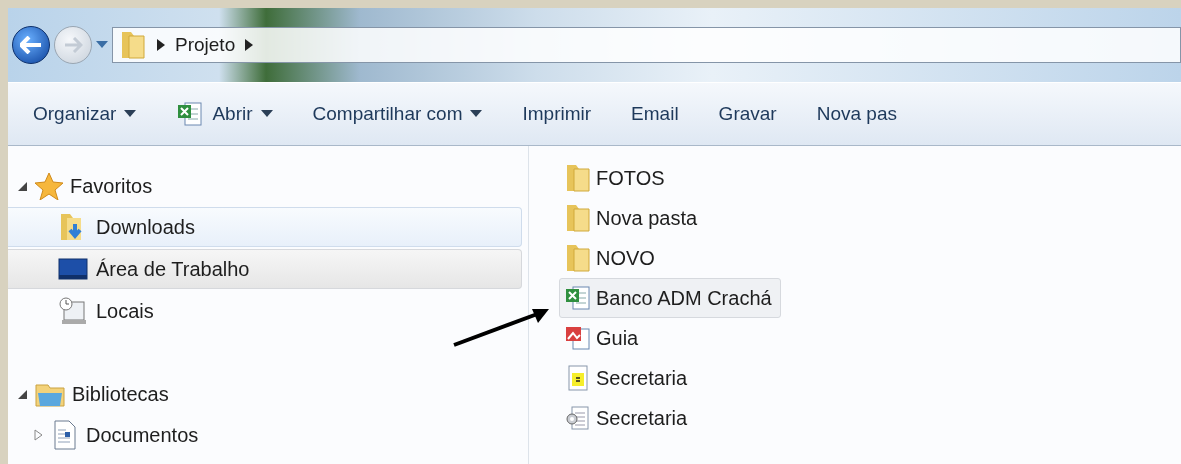  I want to click on settings-file-icon, so click(578, 418).